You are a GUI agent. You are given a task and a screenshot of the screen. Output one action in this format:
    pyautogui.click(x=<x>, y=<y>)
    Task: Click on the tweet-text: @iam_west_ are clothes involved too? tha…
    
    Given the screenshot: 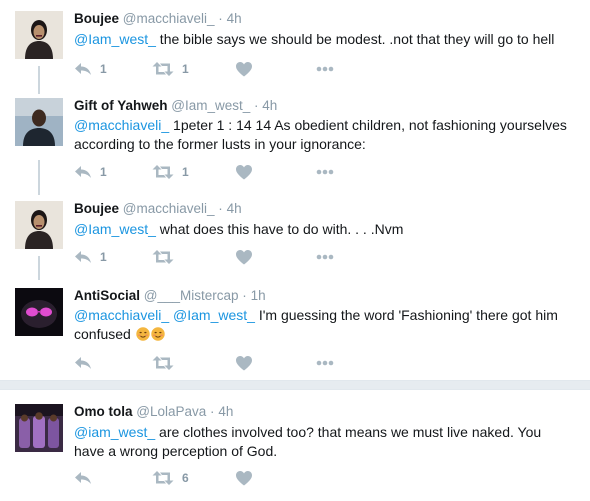 What is the action you would take?
    pyautogui.click(x=324, y=442)
    